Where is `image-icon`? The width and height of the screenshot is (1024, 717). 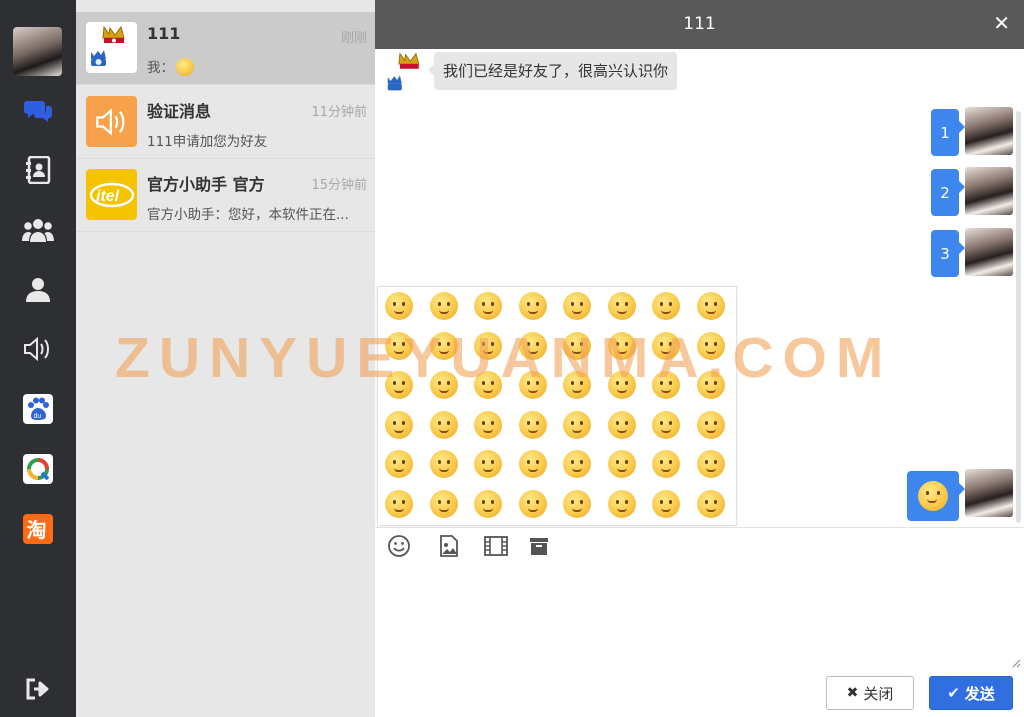 image-icon is located at coordinates (449, 546).